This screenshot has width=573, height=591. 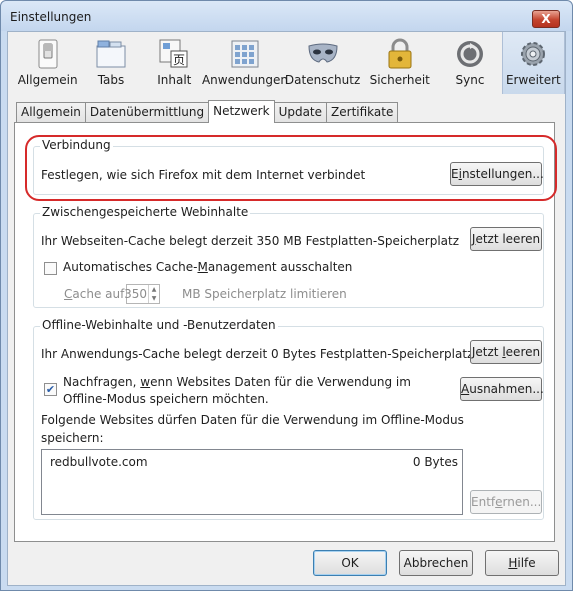 What do you see at coordinates (252, 482) in the screenshot?
I see `offline-sites-list: redbullvote.com 0 Bytes` at bounding box center [252, 482].